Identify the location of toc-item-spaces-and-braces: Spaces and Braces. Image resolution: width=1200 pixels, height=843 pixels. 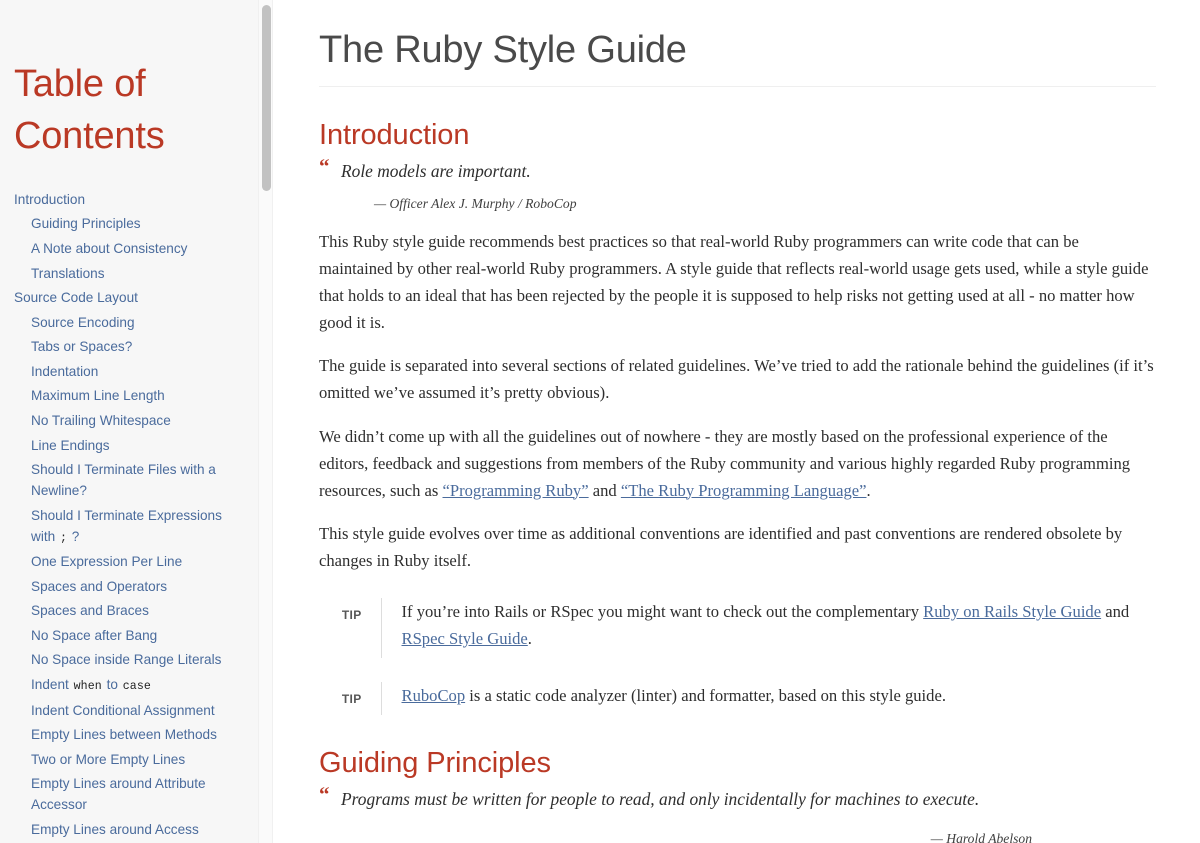
(127, 610).